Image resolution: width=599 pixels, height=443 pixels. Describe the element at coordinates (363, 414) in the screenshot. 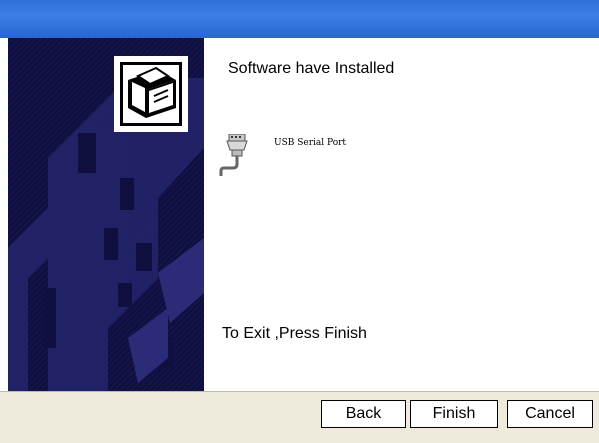

I see `back-button: Back` at that location.